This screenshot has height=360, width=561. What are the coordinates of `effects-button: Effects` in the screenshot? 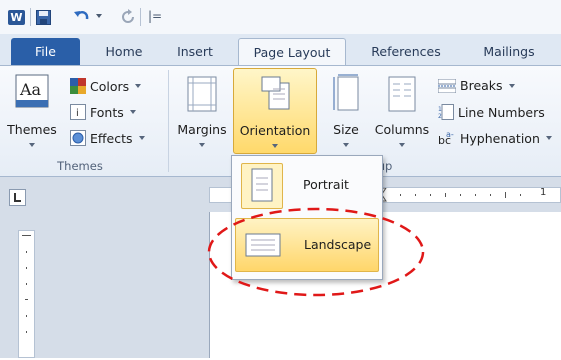 It's located at (107, 138).